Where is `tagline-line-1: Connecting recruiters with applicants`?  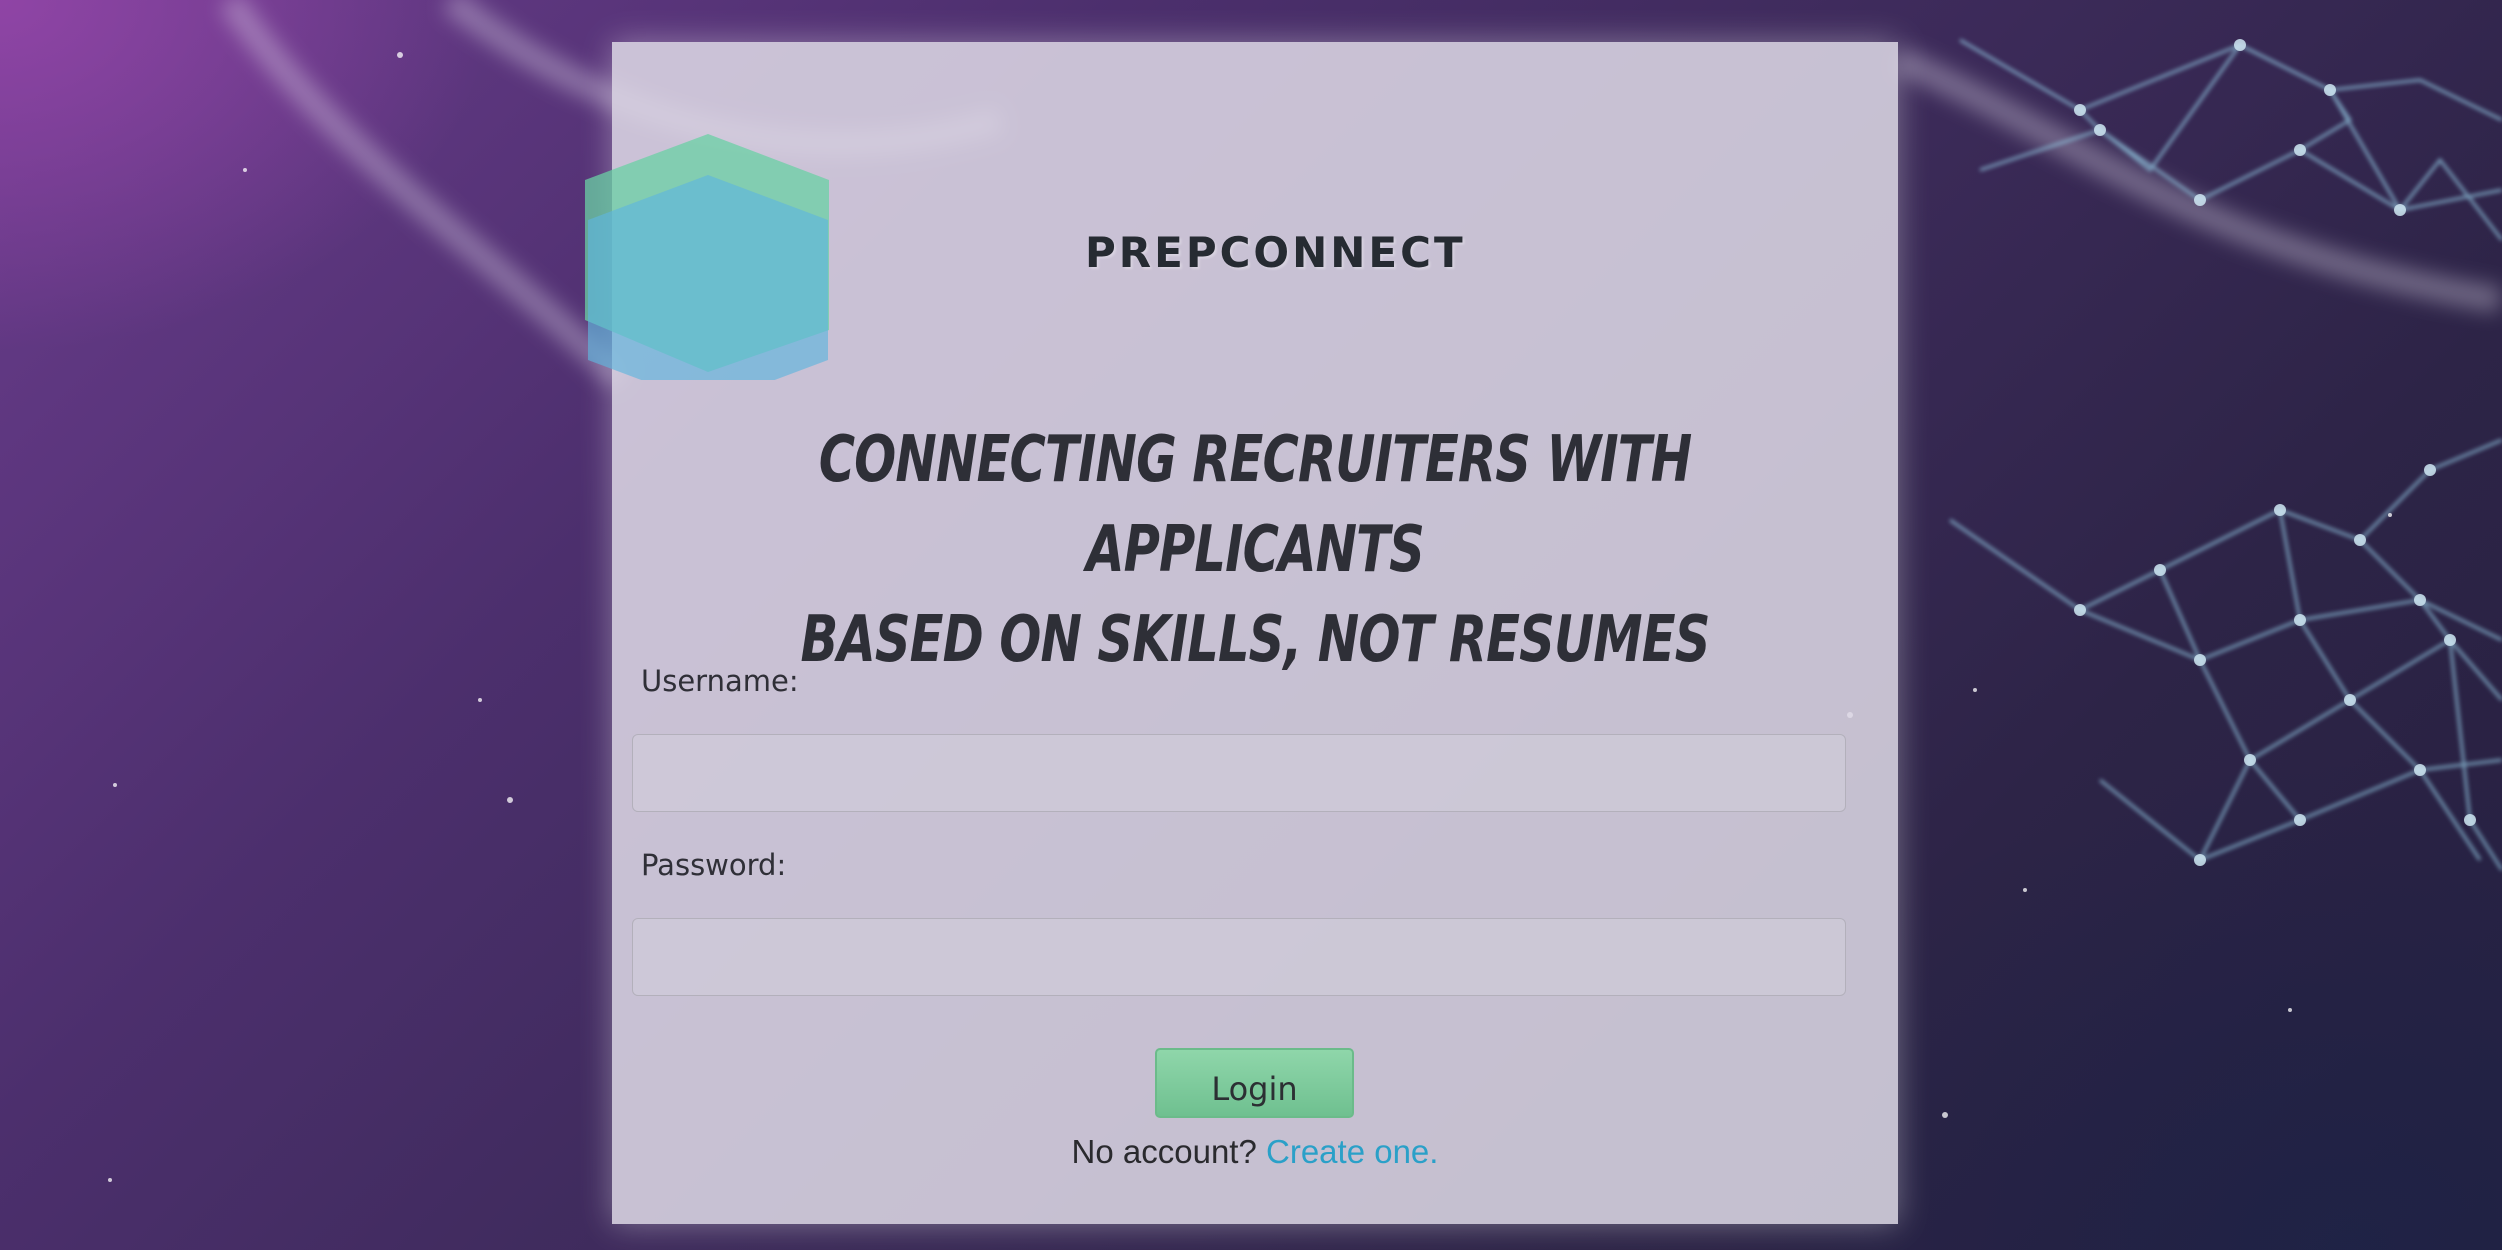
tagline-line-1: Connecting recruiters with applicants is located at coordinates (1255, 505).